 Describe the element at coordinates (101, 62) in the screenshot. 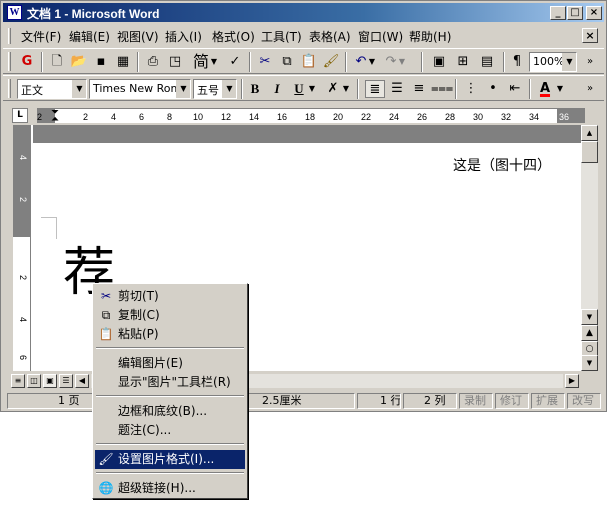

I see `save-icon: ▪` at that location.